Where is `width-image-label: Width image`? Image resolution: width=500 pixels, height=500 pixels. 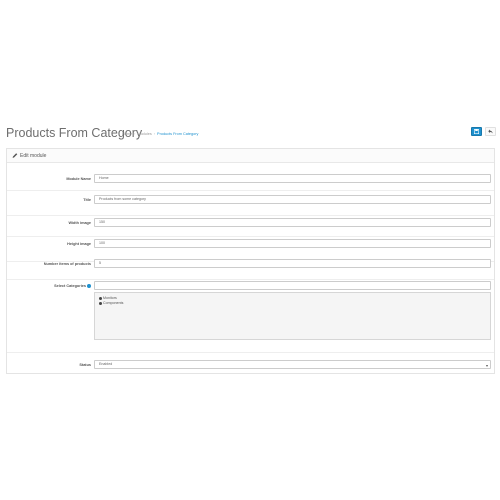 width-image-label: Width image is located at coordinates (79, 223).